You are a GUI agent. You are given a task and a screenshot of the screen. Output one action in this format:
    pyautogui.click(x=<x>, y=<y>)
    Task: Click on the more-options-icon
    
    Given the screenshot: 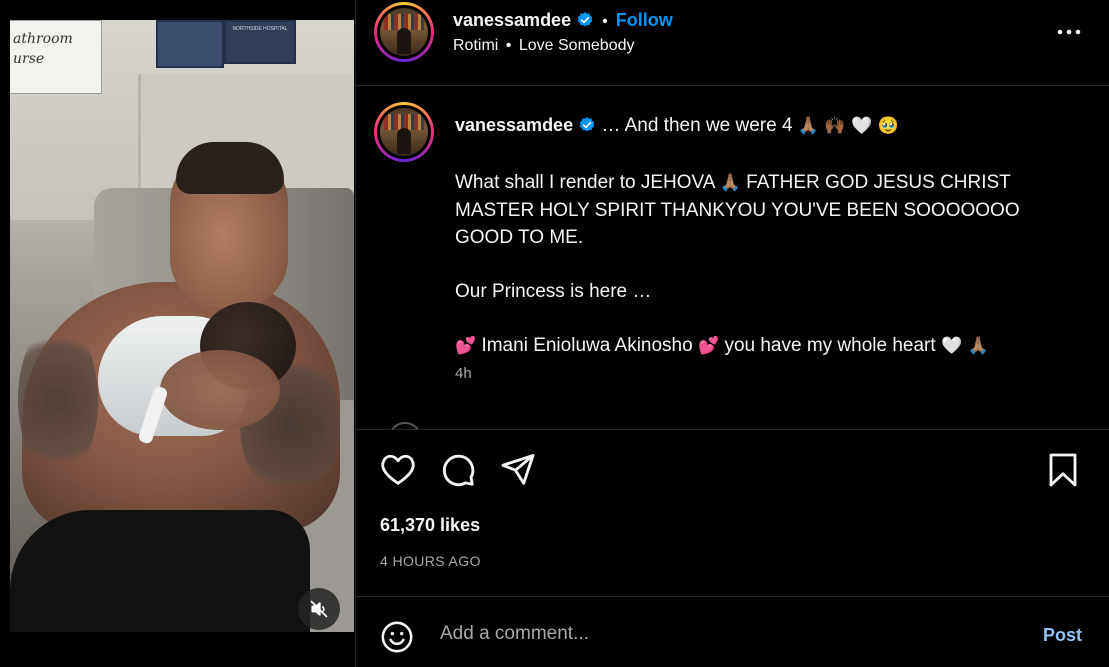 What is the action you would take?
    pyautogui.click(x=1069, y=34)
    